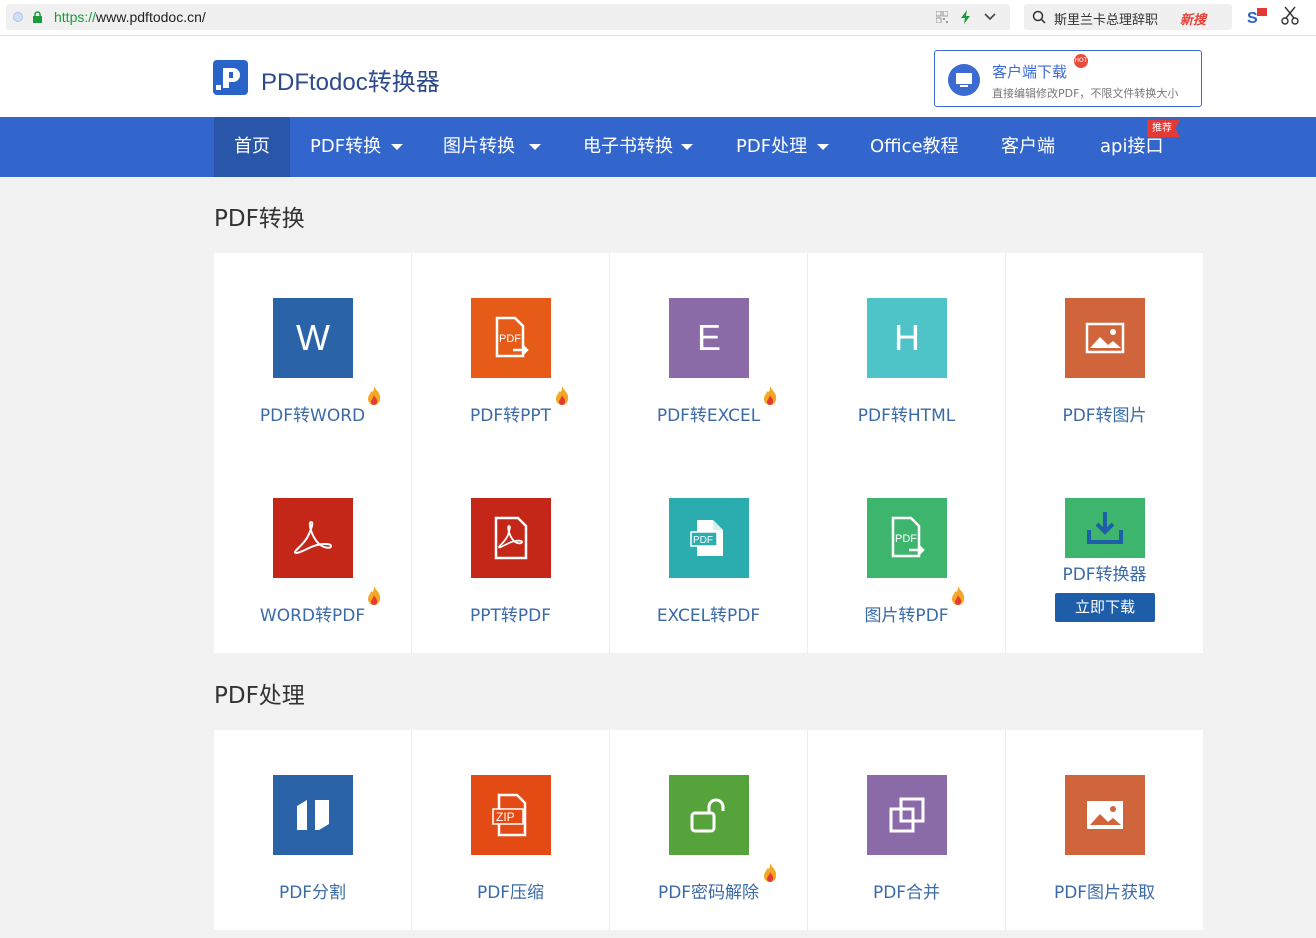 This screenshot has height=938, width=1316. I want to click on word-icon: W, so click(313, 338).